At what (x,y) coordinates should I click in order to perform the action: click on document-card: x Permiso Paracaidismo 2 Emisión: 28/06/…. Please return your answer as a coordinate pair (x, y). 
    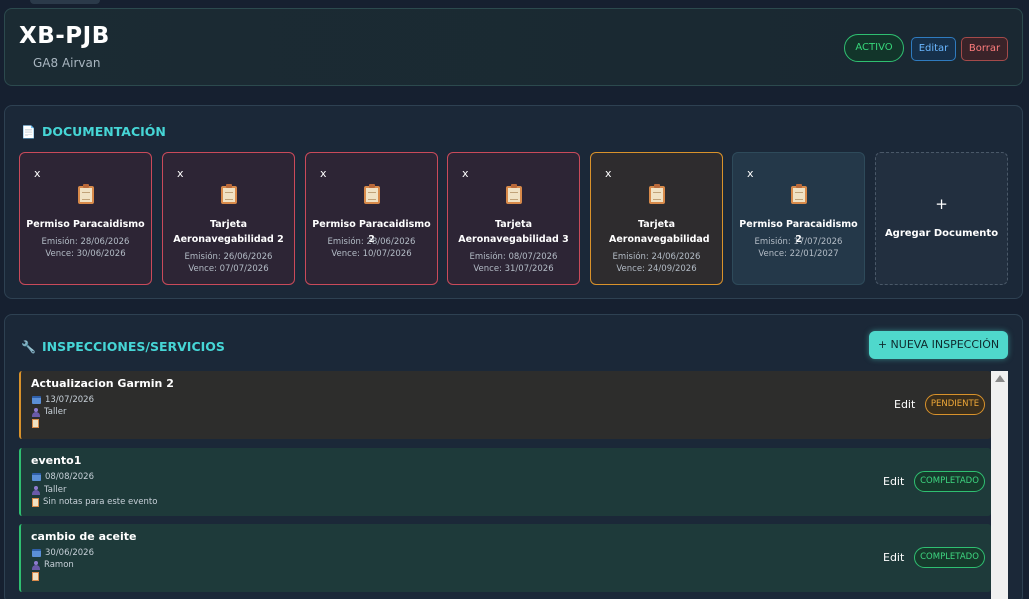
    Looking at the image, I should click on (371, 218).